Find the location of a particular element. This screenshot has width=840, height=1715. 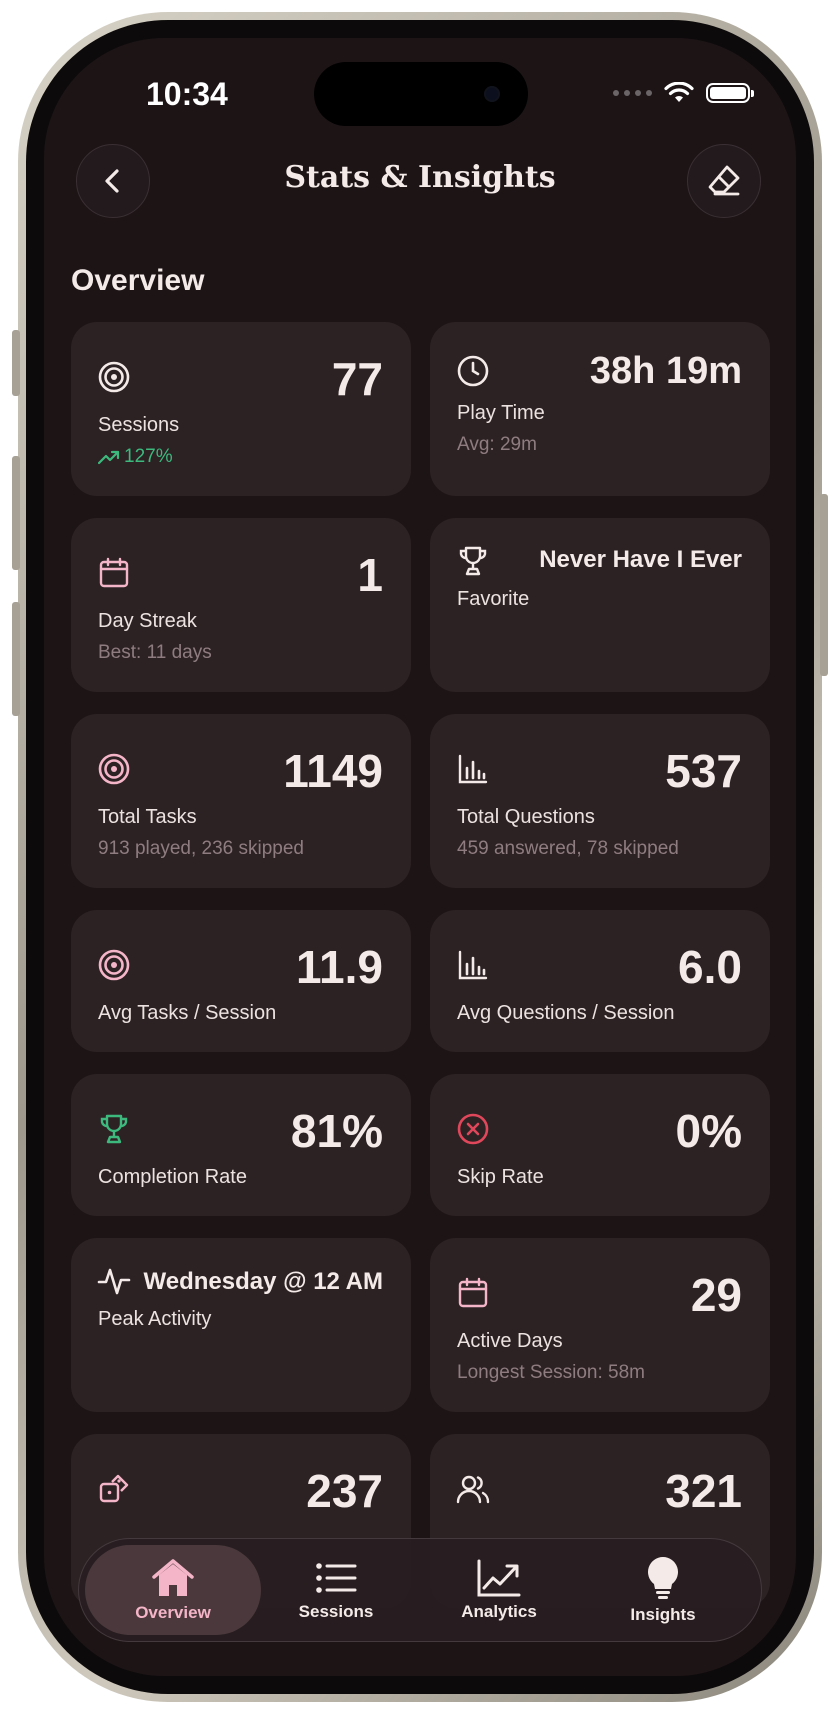

chart-line-icon is located at coordinates (499, 1578).